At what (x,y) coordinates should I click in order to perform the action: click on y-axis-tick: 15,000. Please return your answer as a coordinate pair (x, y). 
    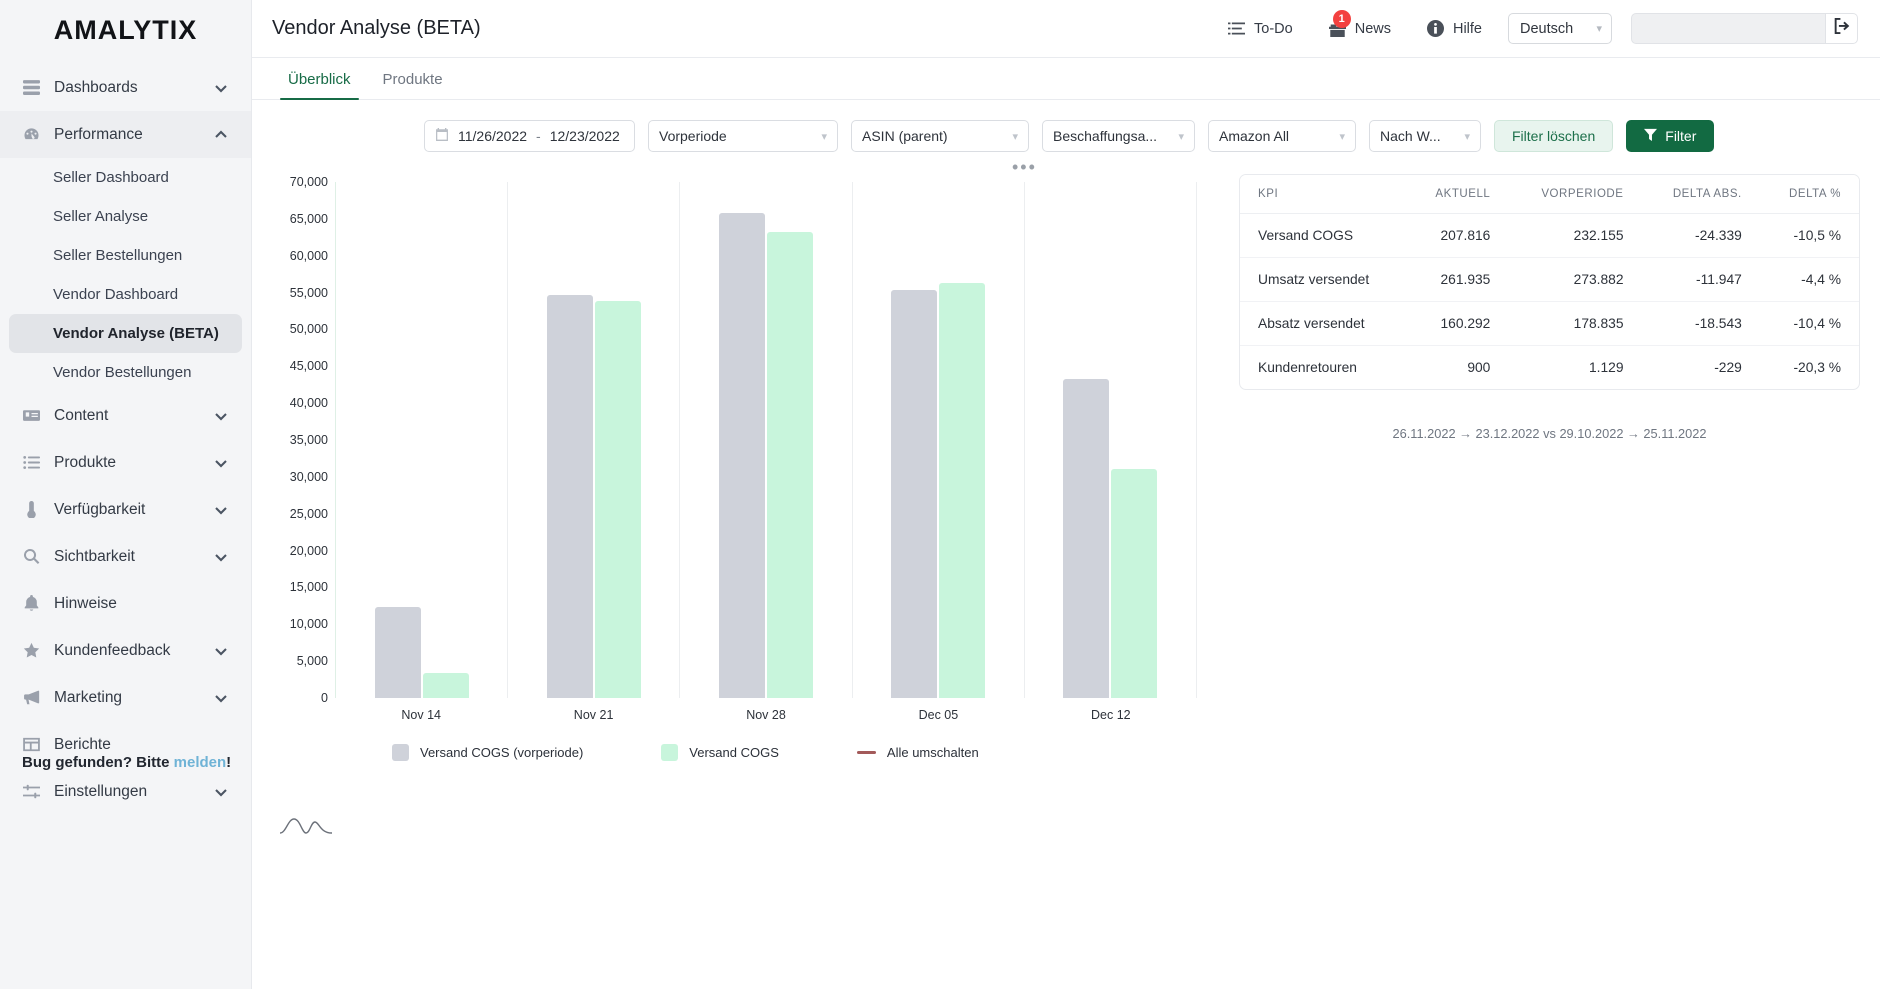
    Looking at the image, I should click on (308, 587).